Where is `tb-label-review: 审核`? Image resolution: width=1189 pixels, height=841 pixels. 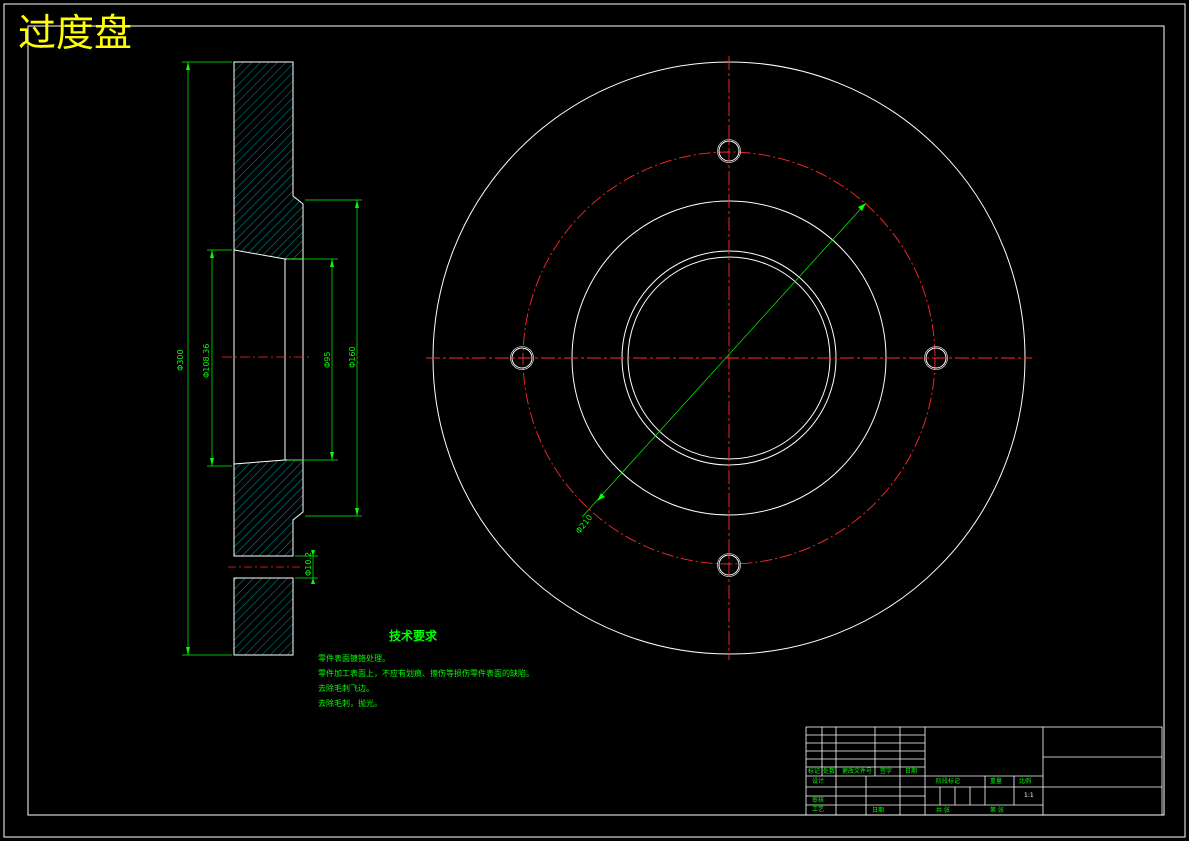 tb-label-review: 审核 is located at coordinates (818, 800).